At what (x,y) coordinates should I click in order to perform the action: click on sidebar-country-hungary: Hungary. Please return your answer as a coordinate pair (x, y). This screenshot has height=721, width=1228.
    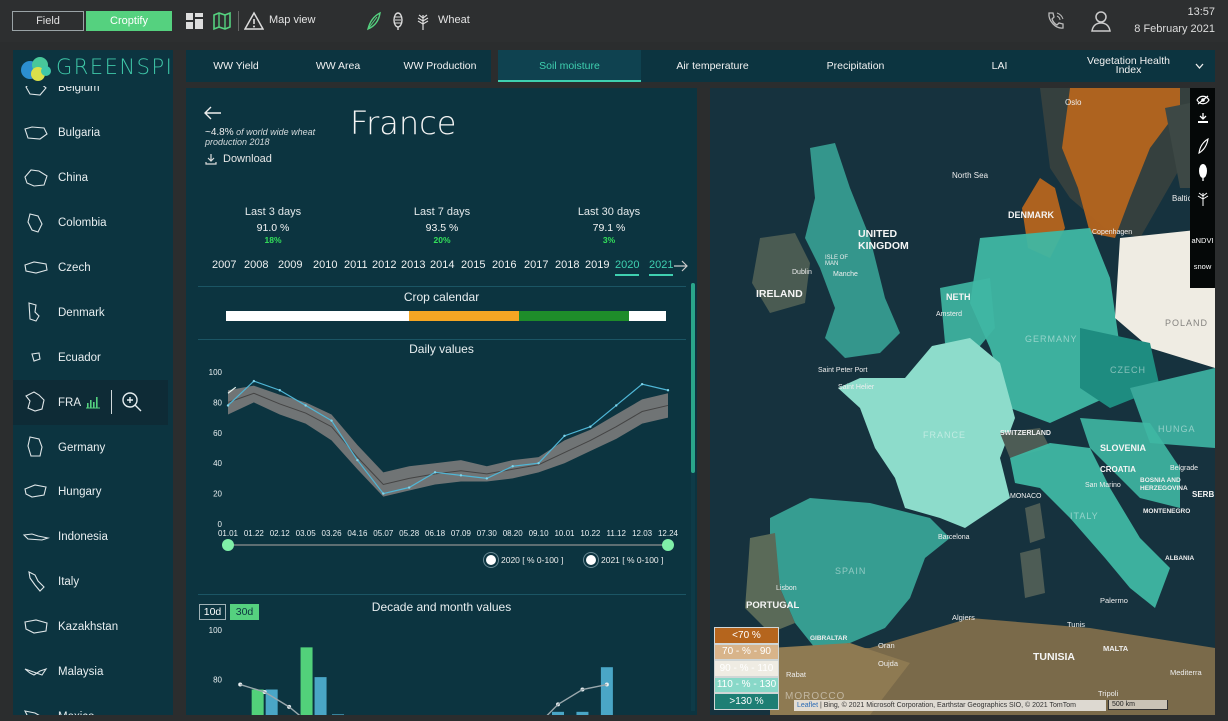
    Looking at the image, I should click on (93, 492).